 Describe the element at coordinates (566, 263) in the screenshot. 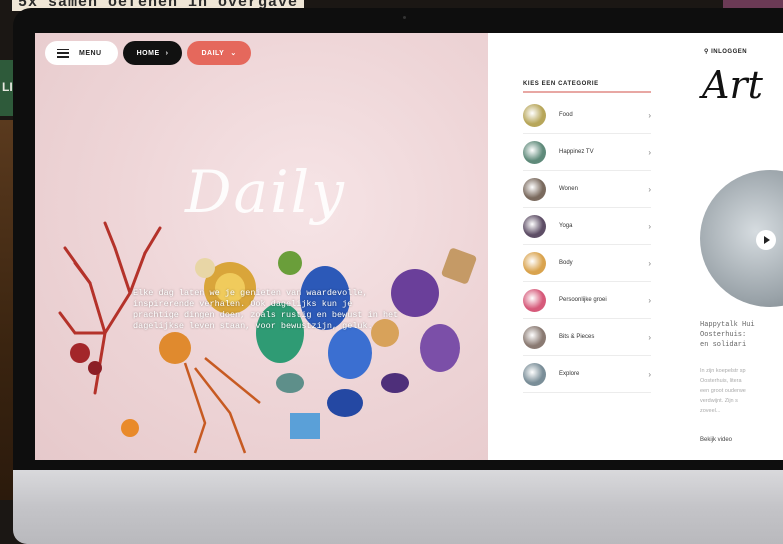

I see `category-label: Body` at that location.